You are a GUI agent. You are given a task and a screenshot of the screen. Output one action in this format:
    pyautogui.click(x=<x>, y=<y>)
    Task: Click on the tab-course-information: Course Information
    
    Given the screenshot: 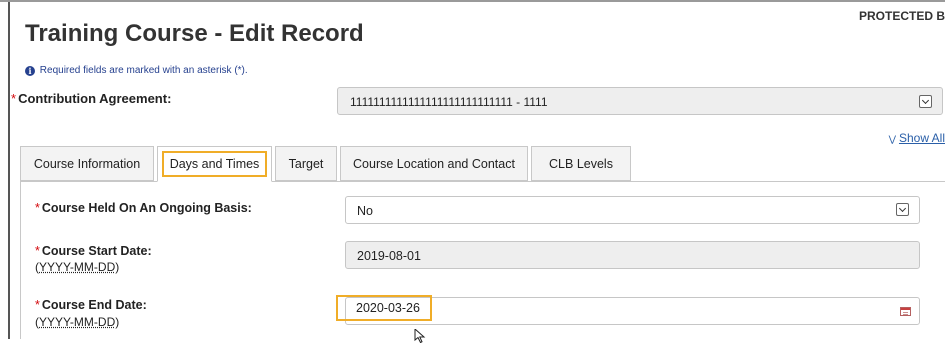 What is the action you would take?
    pyautogui.click(x=87, y=163)
    